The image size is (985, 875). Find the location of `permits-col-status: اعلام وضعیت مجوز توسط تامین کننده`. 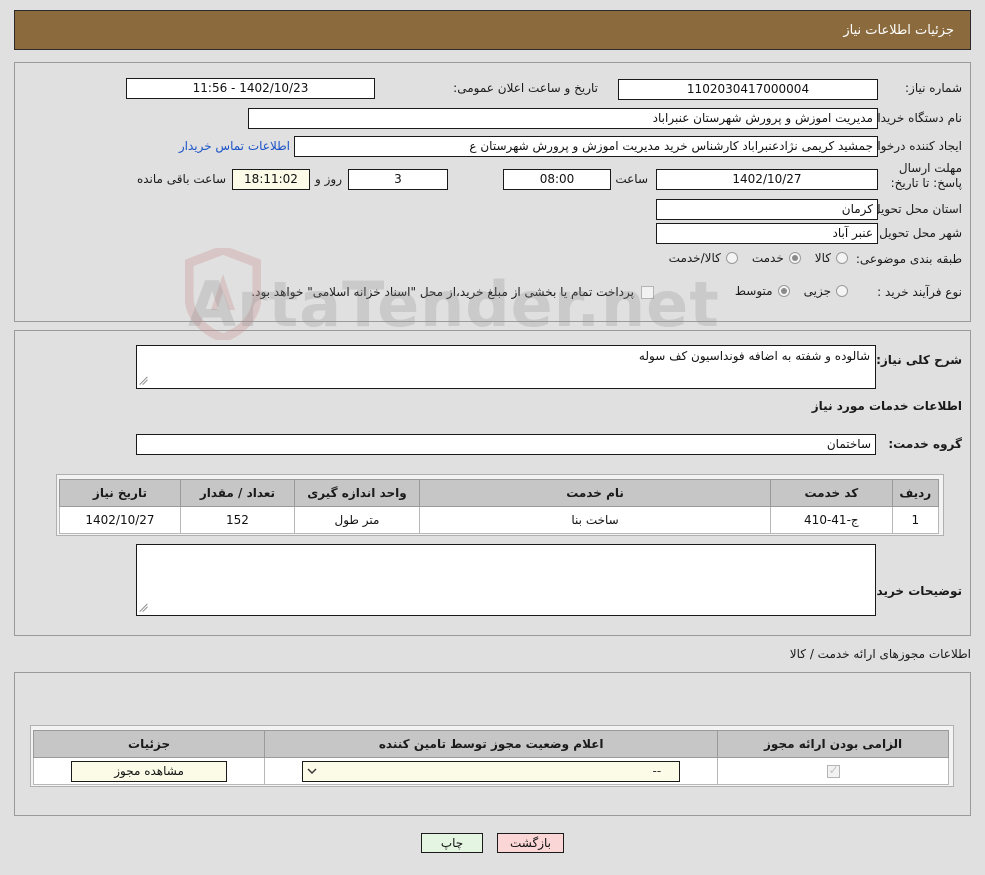

permits-col-status: اعلام وضعیت مجوز توسط تامین کننده is located at coordinates (491, 744).